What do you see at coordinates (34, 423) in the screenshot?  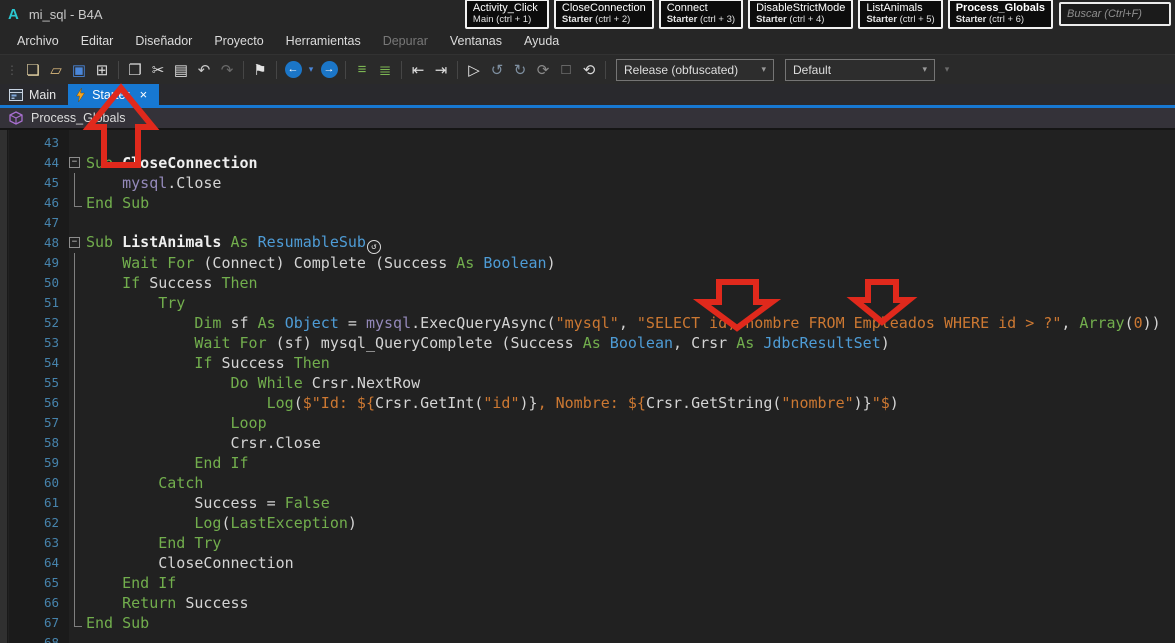 I see `line-number: 57` at bounding box center [34, 423].